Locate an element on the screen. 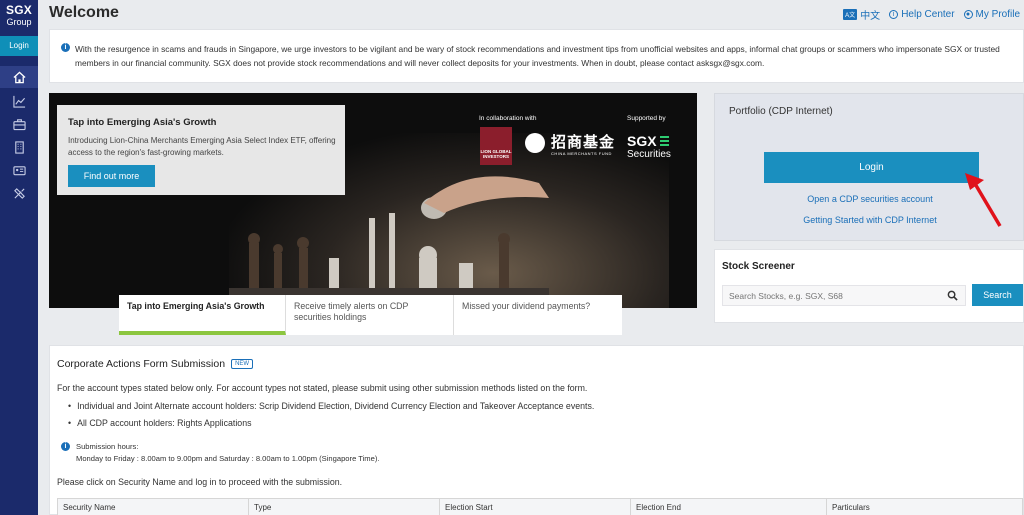 This screenshot has width=1024, height=515. user-icon: ● is located at coordinates (968, 14).